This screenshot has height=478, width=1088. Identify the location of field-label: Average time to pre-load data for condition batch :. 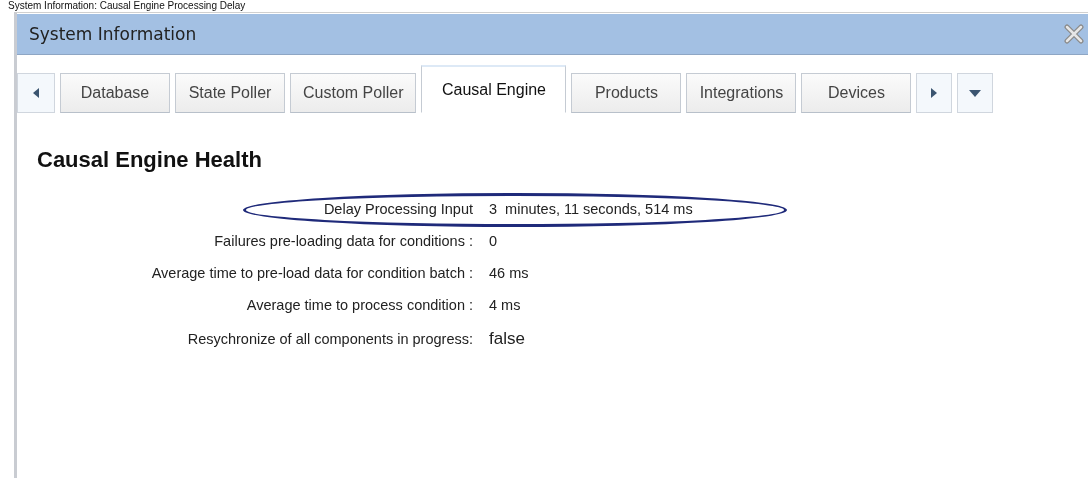
(311, 273).